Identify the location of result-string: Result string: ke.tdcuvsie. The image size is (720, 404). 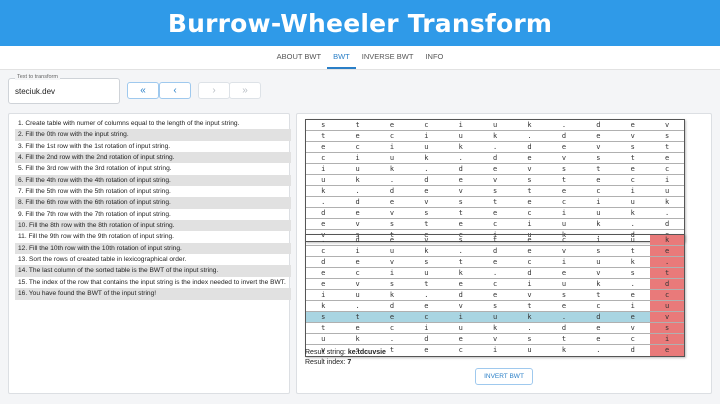
(345, 352).